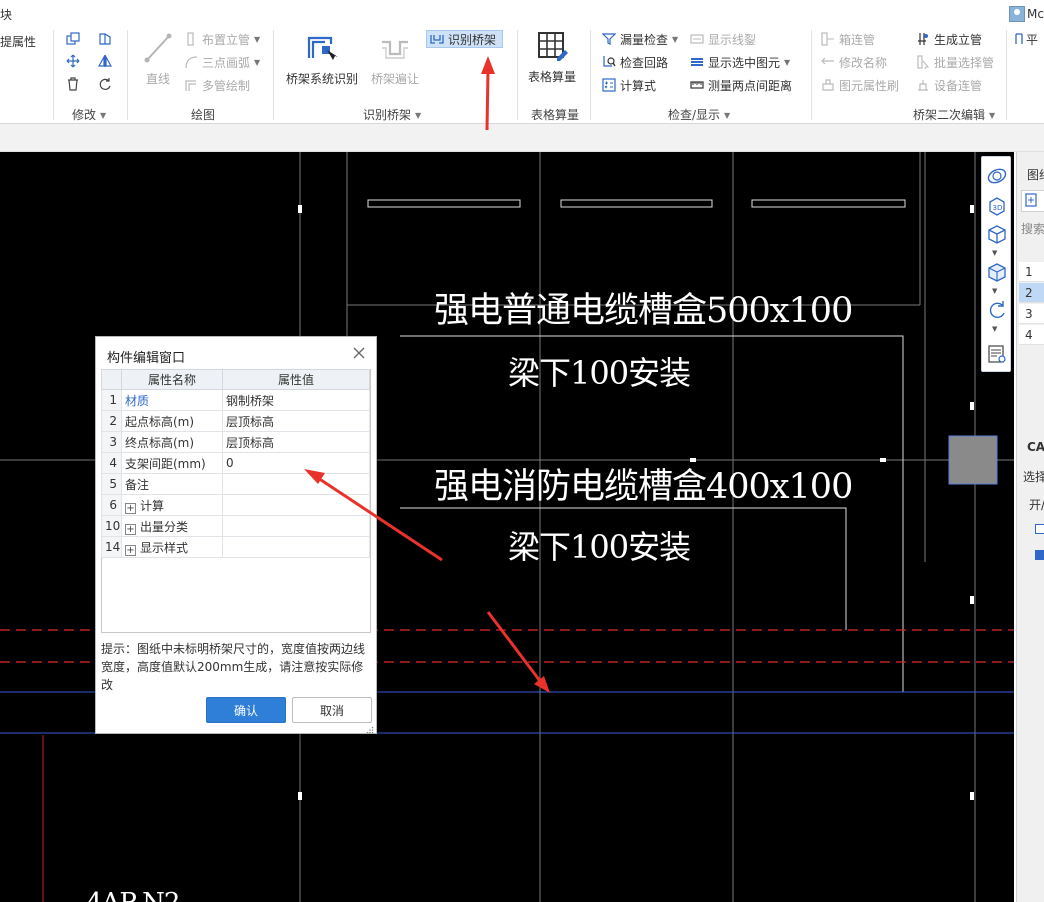 Image resolution: width=1044 pixels, height=902 pixels. Describe the element at coordinates (828, 62) in the screenshot. I see `rename-icon` at that location.